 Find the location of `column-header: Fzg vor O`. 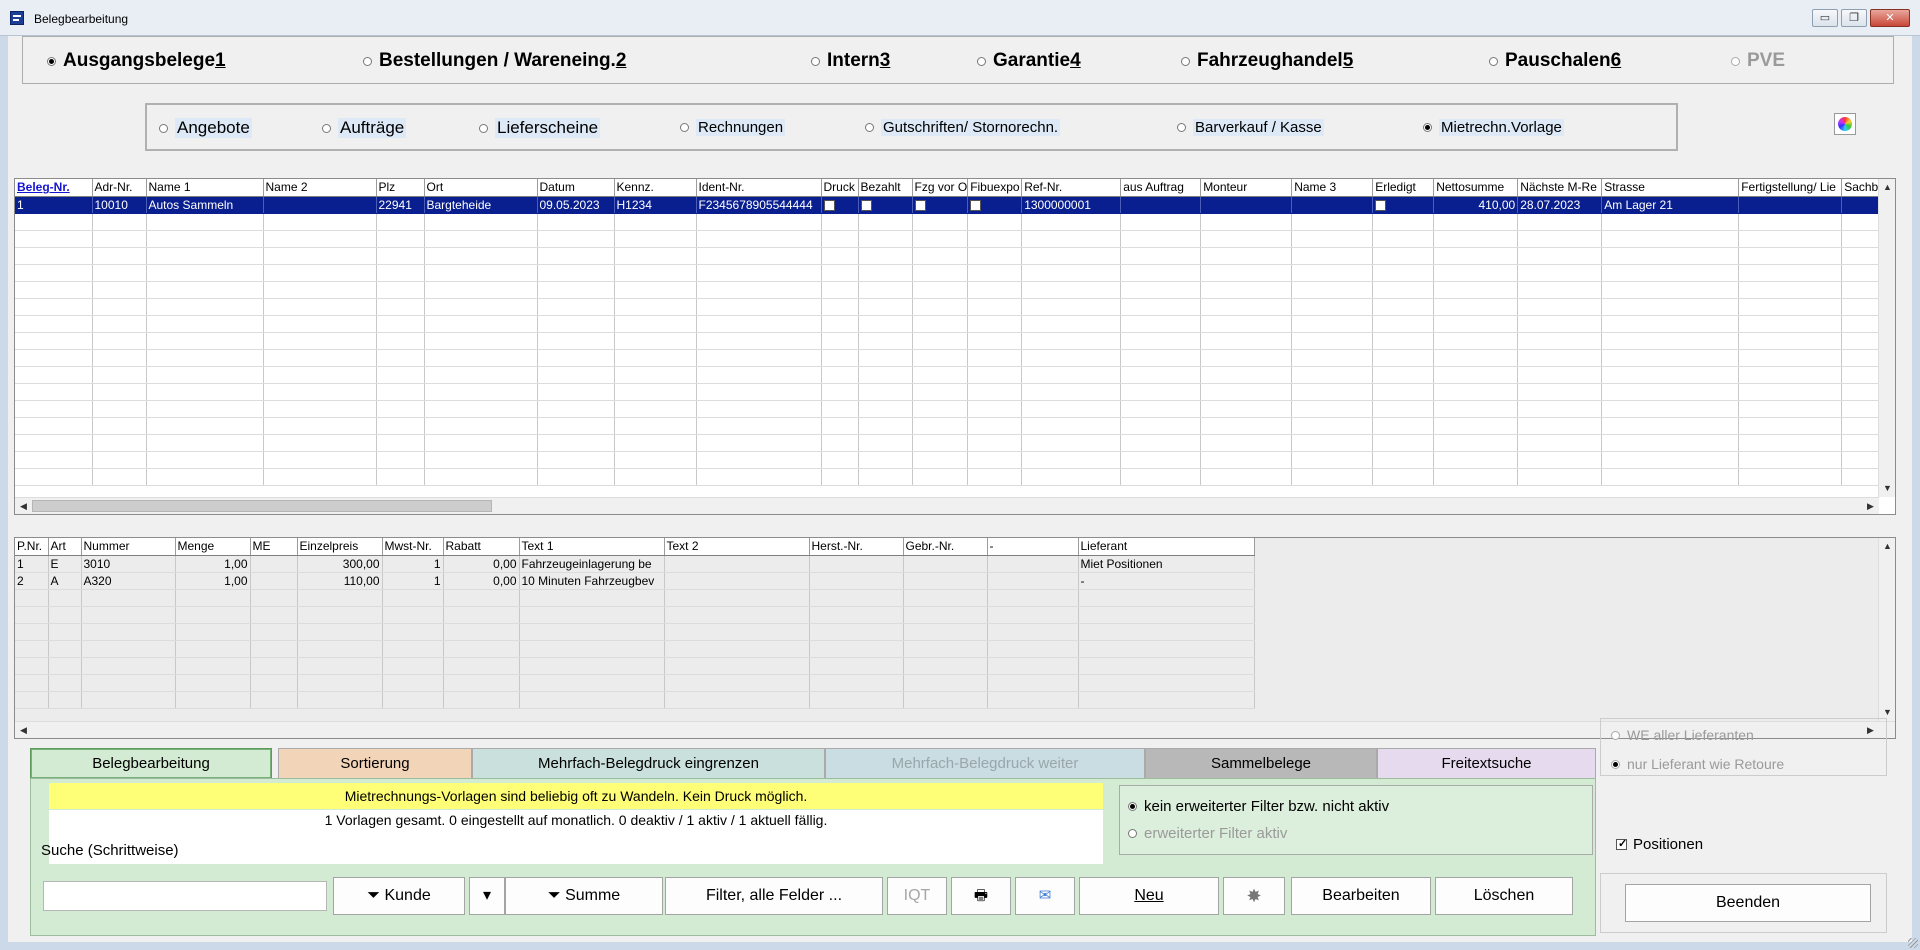

column-header: Fzg vor O is located at coordinates (940, 188).